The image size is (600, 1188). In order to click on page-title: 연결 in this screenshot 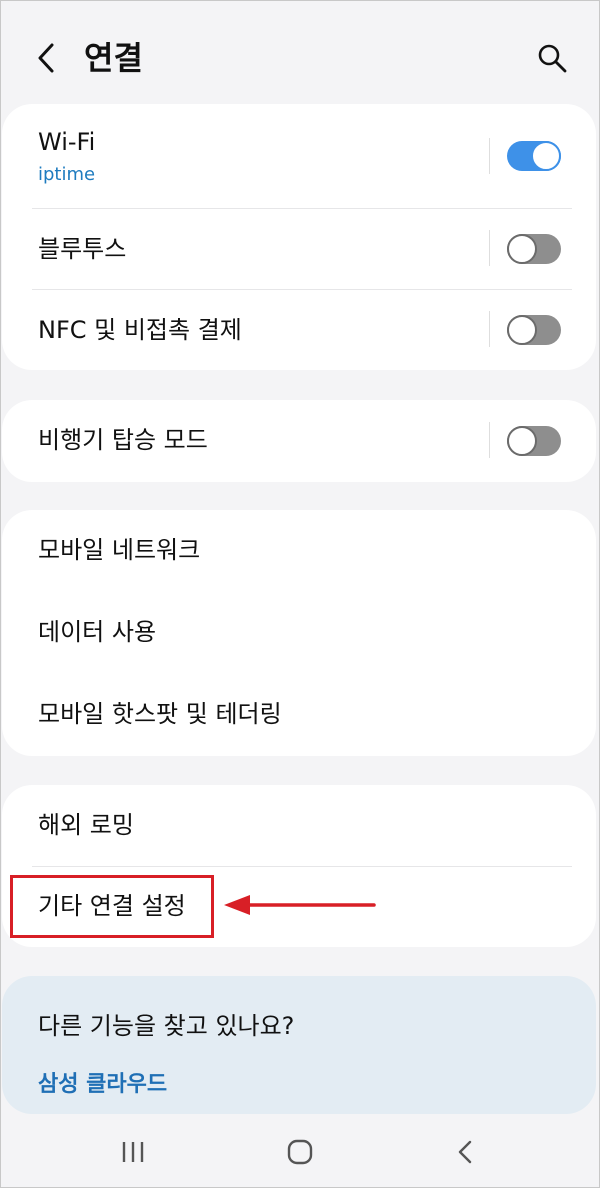, I will do `click(113, 58)`.